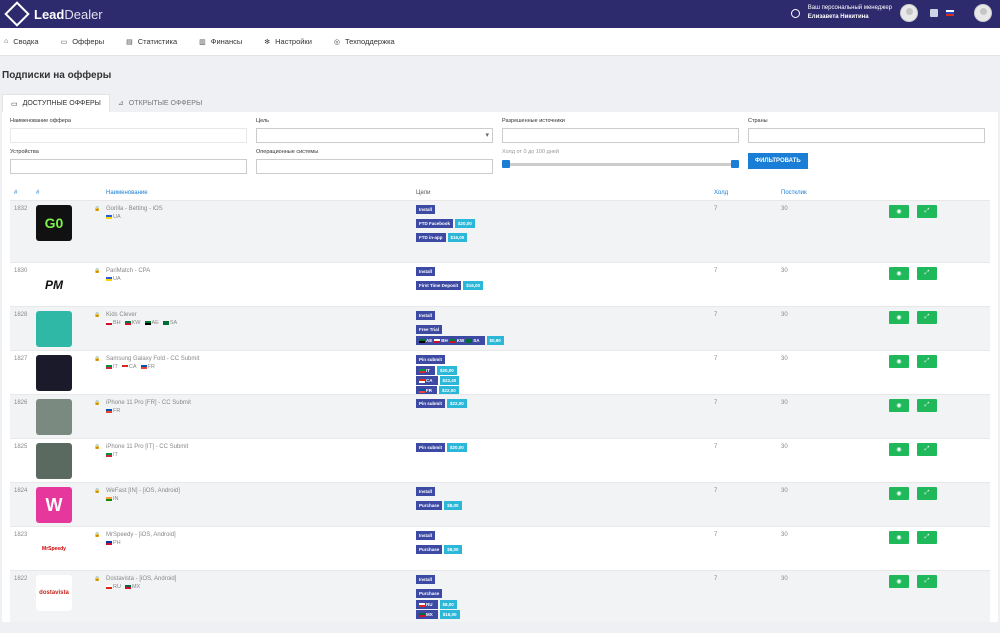 This screenshot has height=633, width=1000. Describe the element at coordinates (65, 193) in the screenshot. I see `col-image: #` at that location.